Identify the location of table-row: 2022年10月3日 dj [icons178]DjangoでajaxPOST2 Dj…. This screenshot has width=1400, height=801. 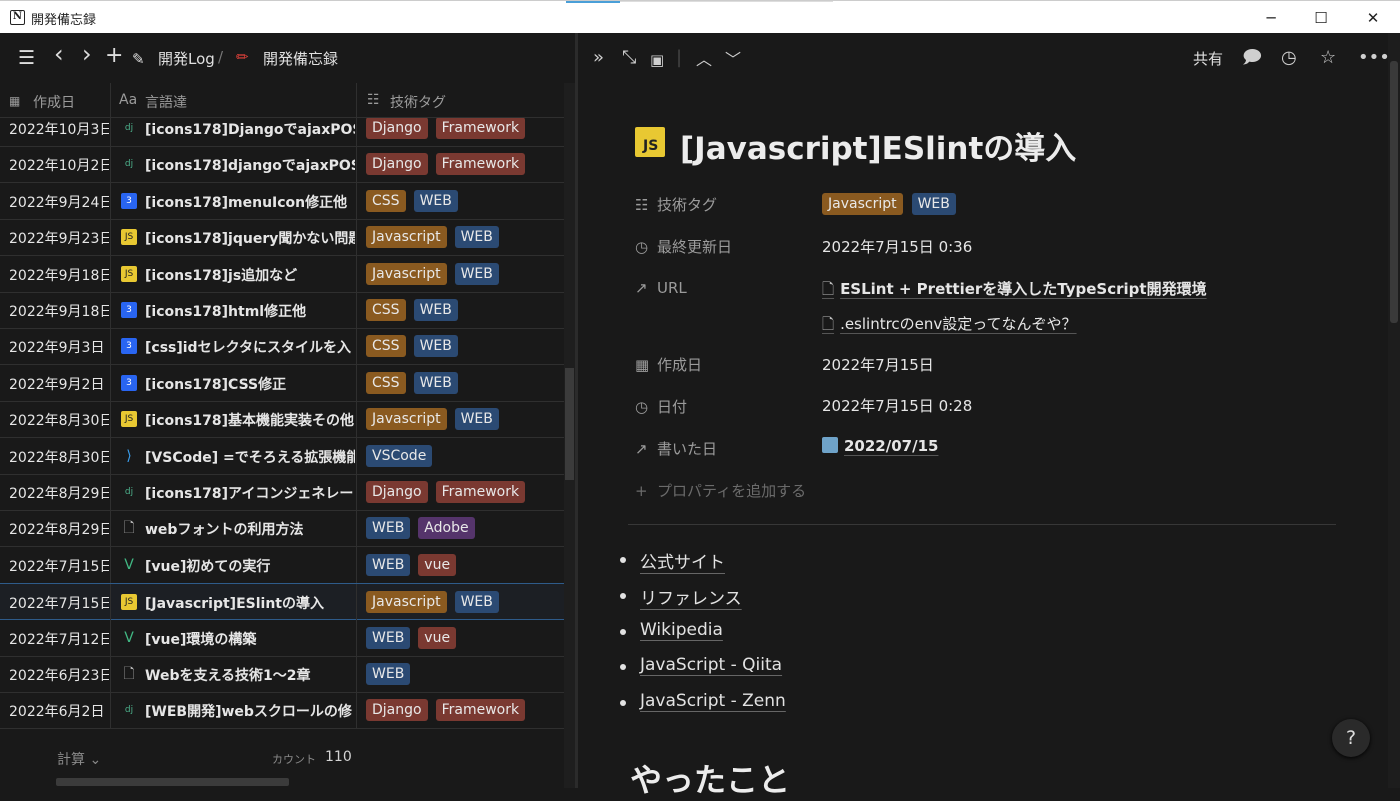
(282, 132).